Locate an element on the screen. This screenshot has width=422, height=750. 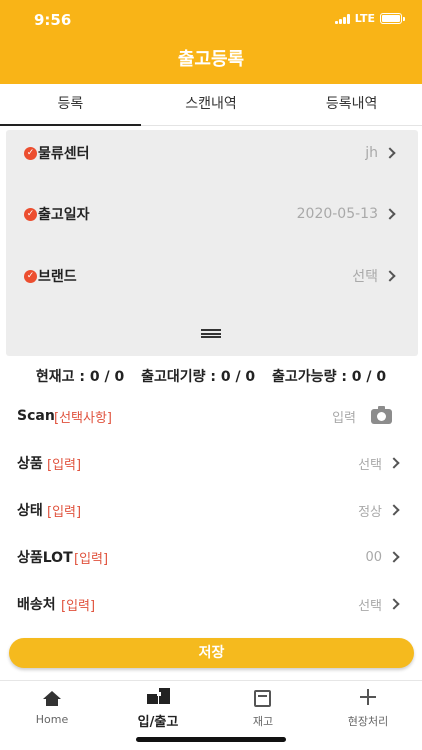
release-date-label: 출고일자 is located at coordinates (64, 215).